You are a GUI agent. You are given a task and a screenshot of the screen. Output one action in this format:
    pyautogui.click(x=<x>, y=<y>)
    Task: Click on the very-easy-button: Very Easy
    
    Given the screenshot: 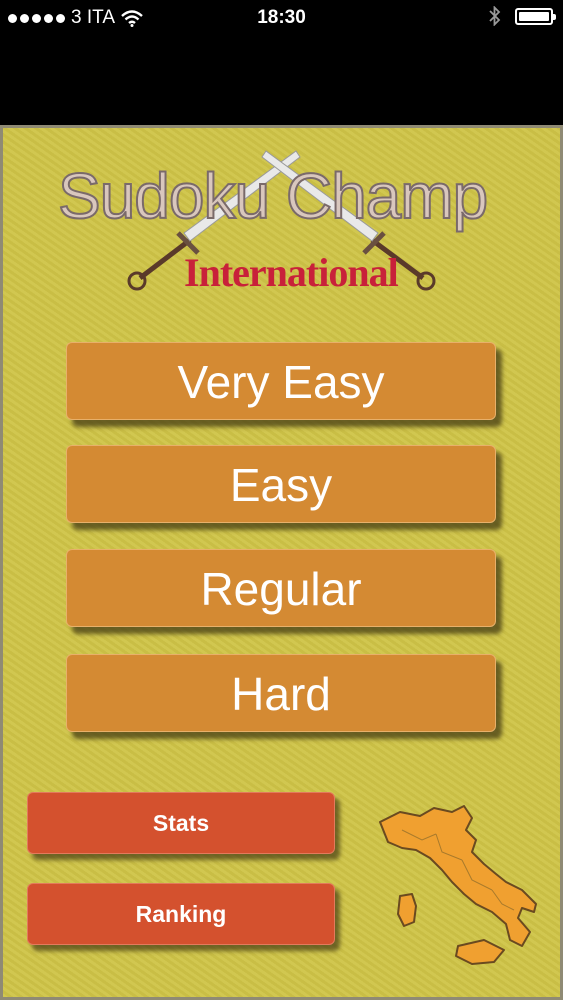 What is the action you would take?
    pyautogui.click(x=281, y=381)
    